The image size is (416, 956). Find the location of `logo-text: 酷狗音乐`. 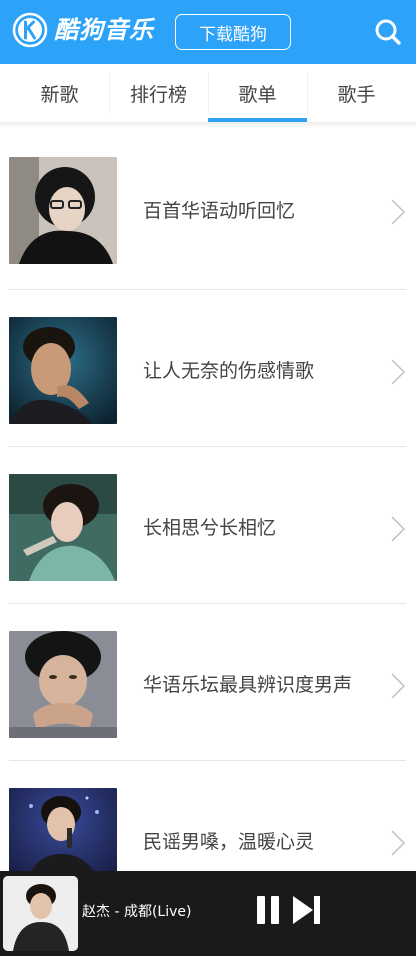

logo-text: 酷狗音乐 is located at coordinates (104, 30).